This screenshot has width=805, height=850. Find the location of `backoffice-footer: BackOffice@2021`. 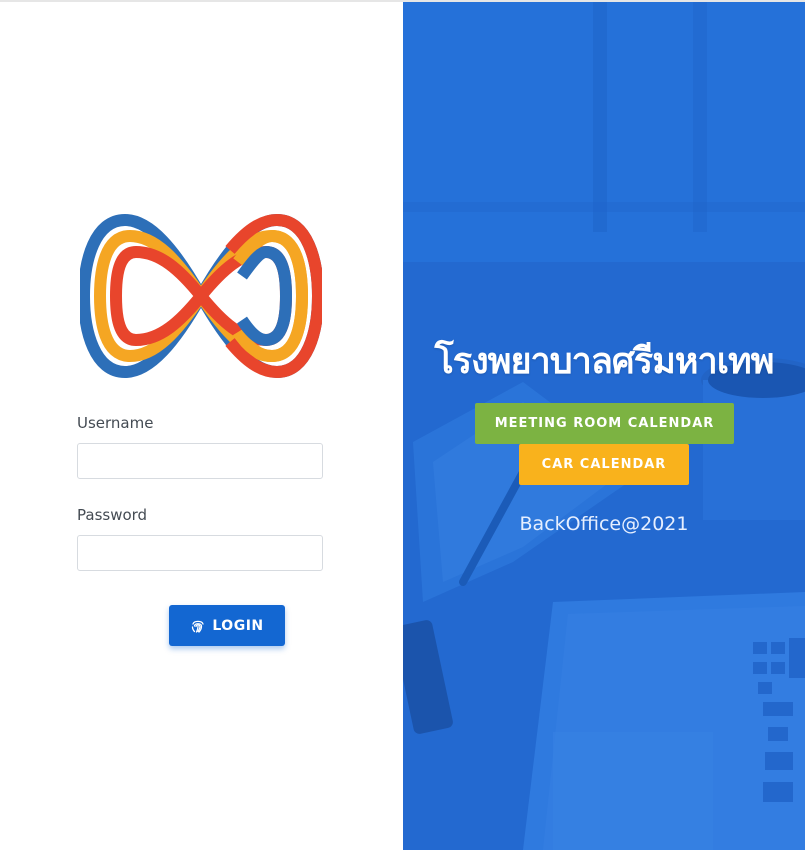

backoffice-footer: BackOffice@2021 is located at coordinates (604, 524).